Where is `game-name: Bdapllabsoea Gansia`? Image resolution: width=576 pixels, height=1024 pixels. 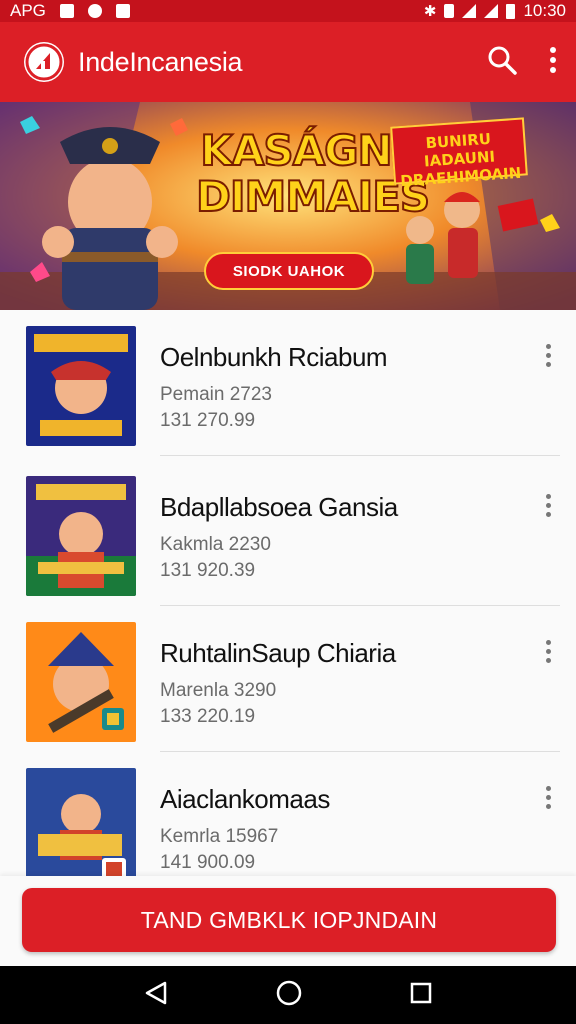 game-name: Bdapllabsoea Gansia is located at coordinates (279, 507).